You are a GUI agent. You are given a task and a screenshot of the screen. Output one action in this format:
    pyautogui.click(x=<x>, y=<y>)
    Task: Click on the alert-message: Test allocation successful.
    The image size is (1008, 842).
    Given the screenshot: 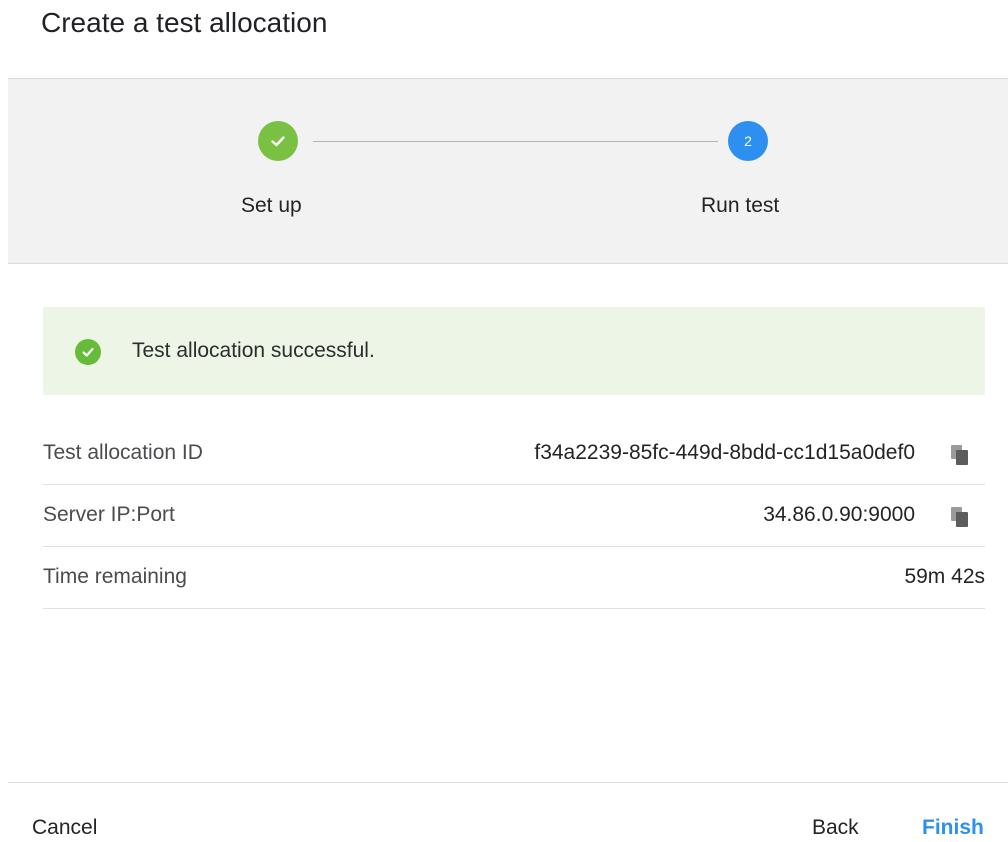 What is the action you would take?
    pyautogui.click(x=253, y=350)
    